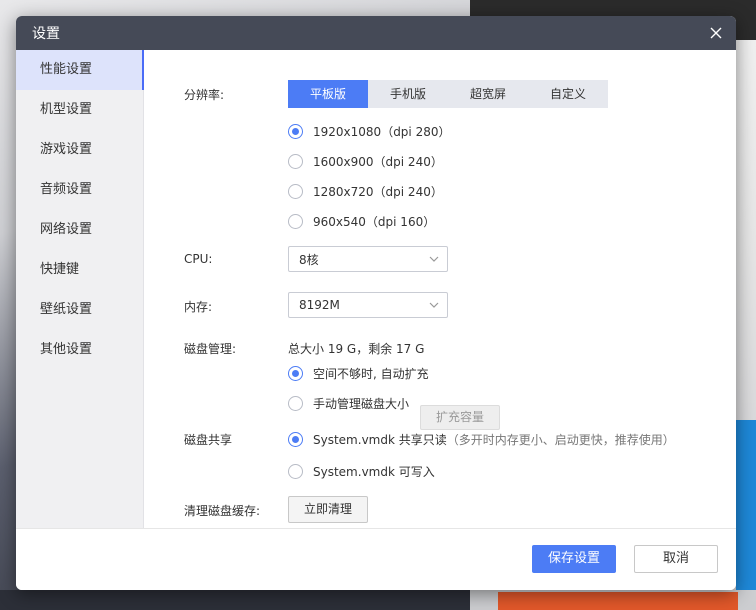 This screenshot has height=610, width=756. I want to click on background-art-orange, so click(618, 601).